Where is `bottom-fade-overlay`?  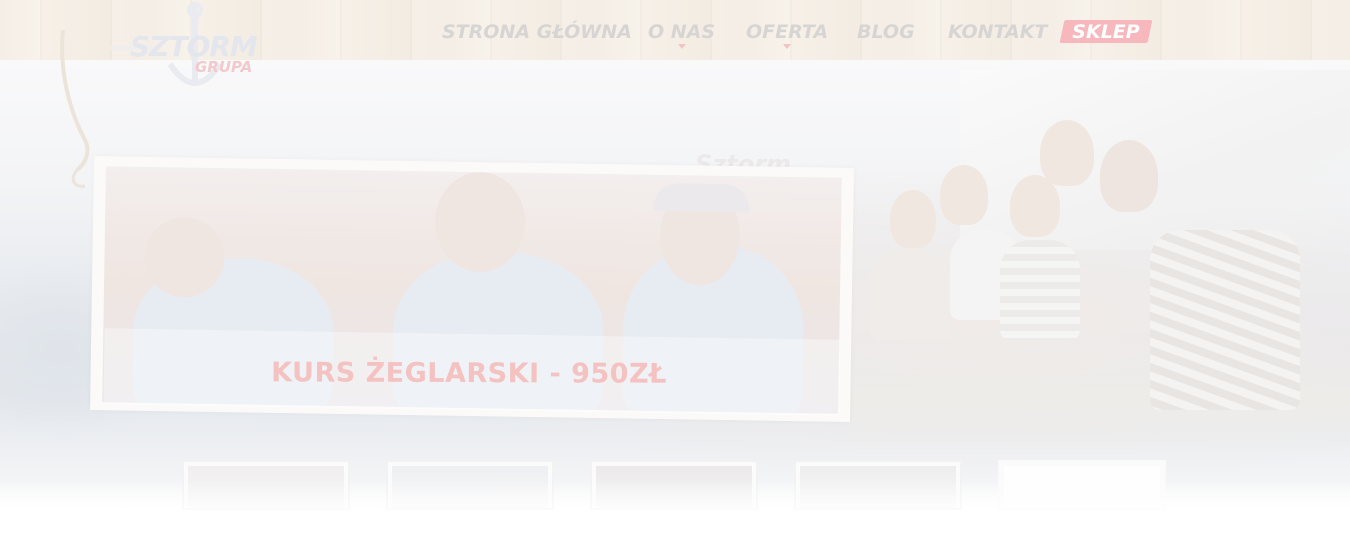 bottom-fade-overlay is located at coordinates (675, 510).